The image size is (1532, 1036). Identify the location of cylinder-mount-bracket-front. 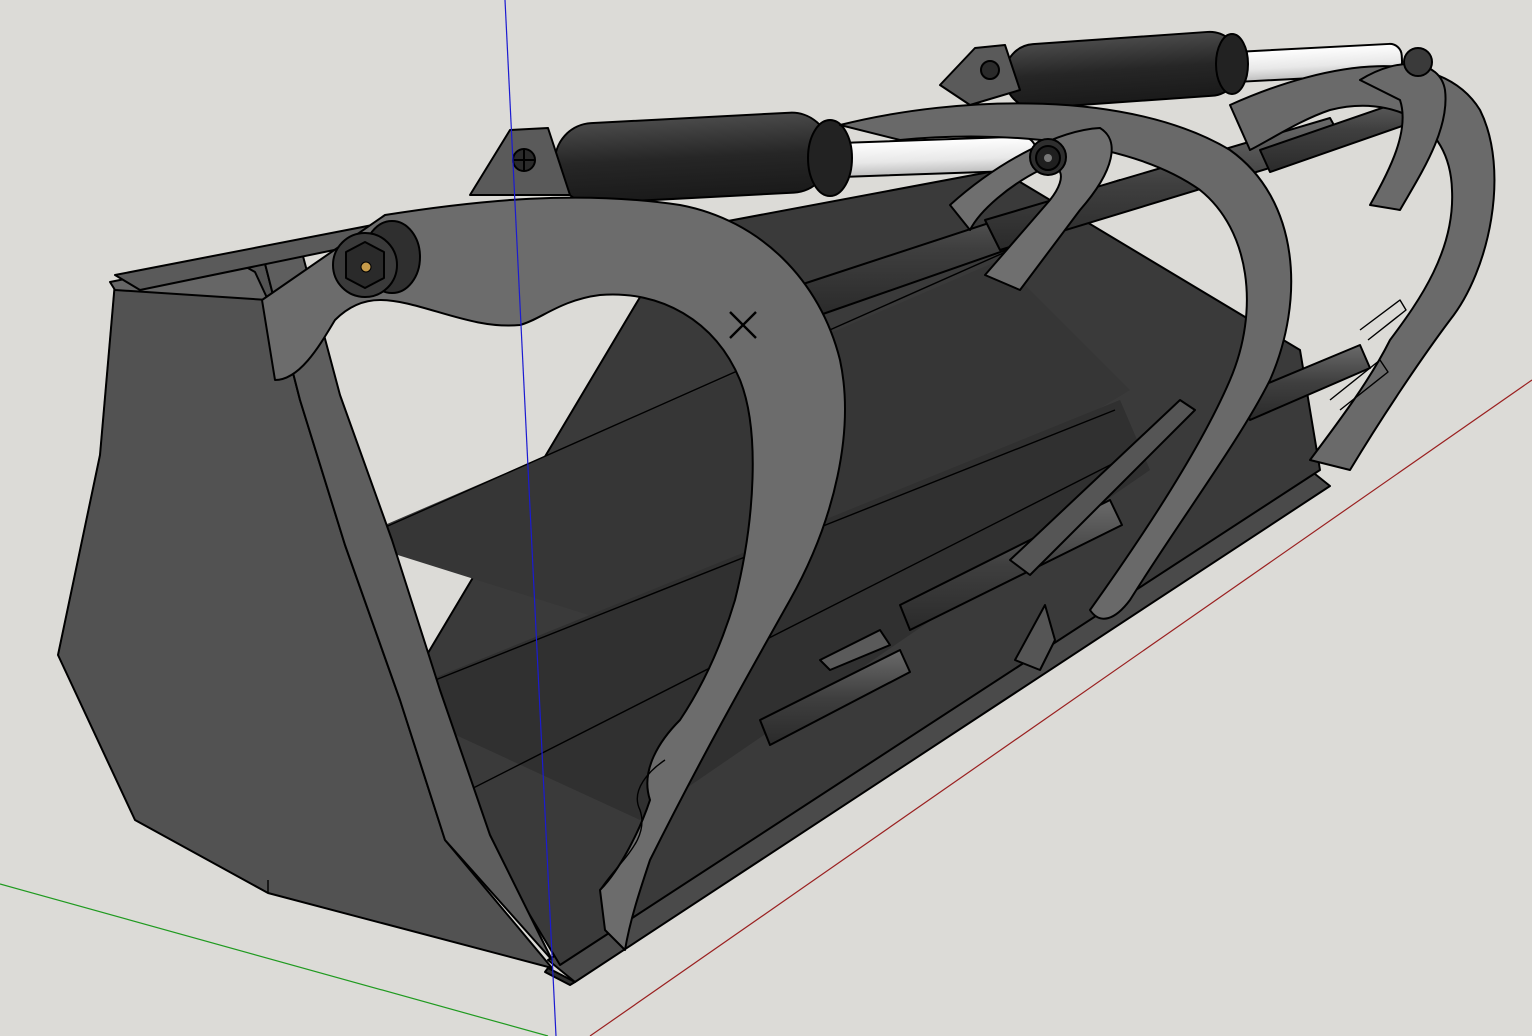
(520, 161).